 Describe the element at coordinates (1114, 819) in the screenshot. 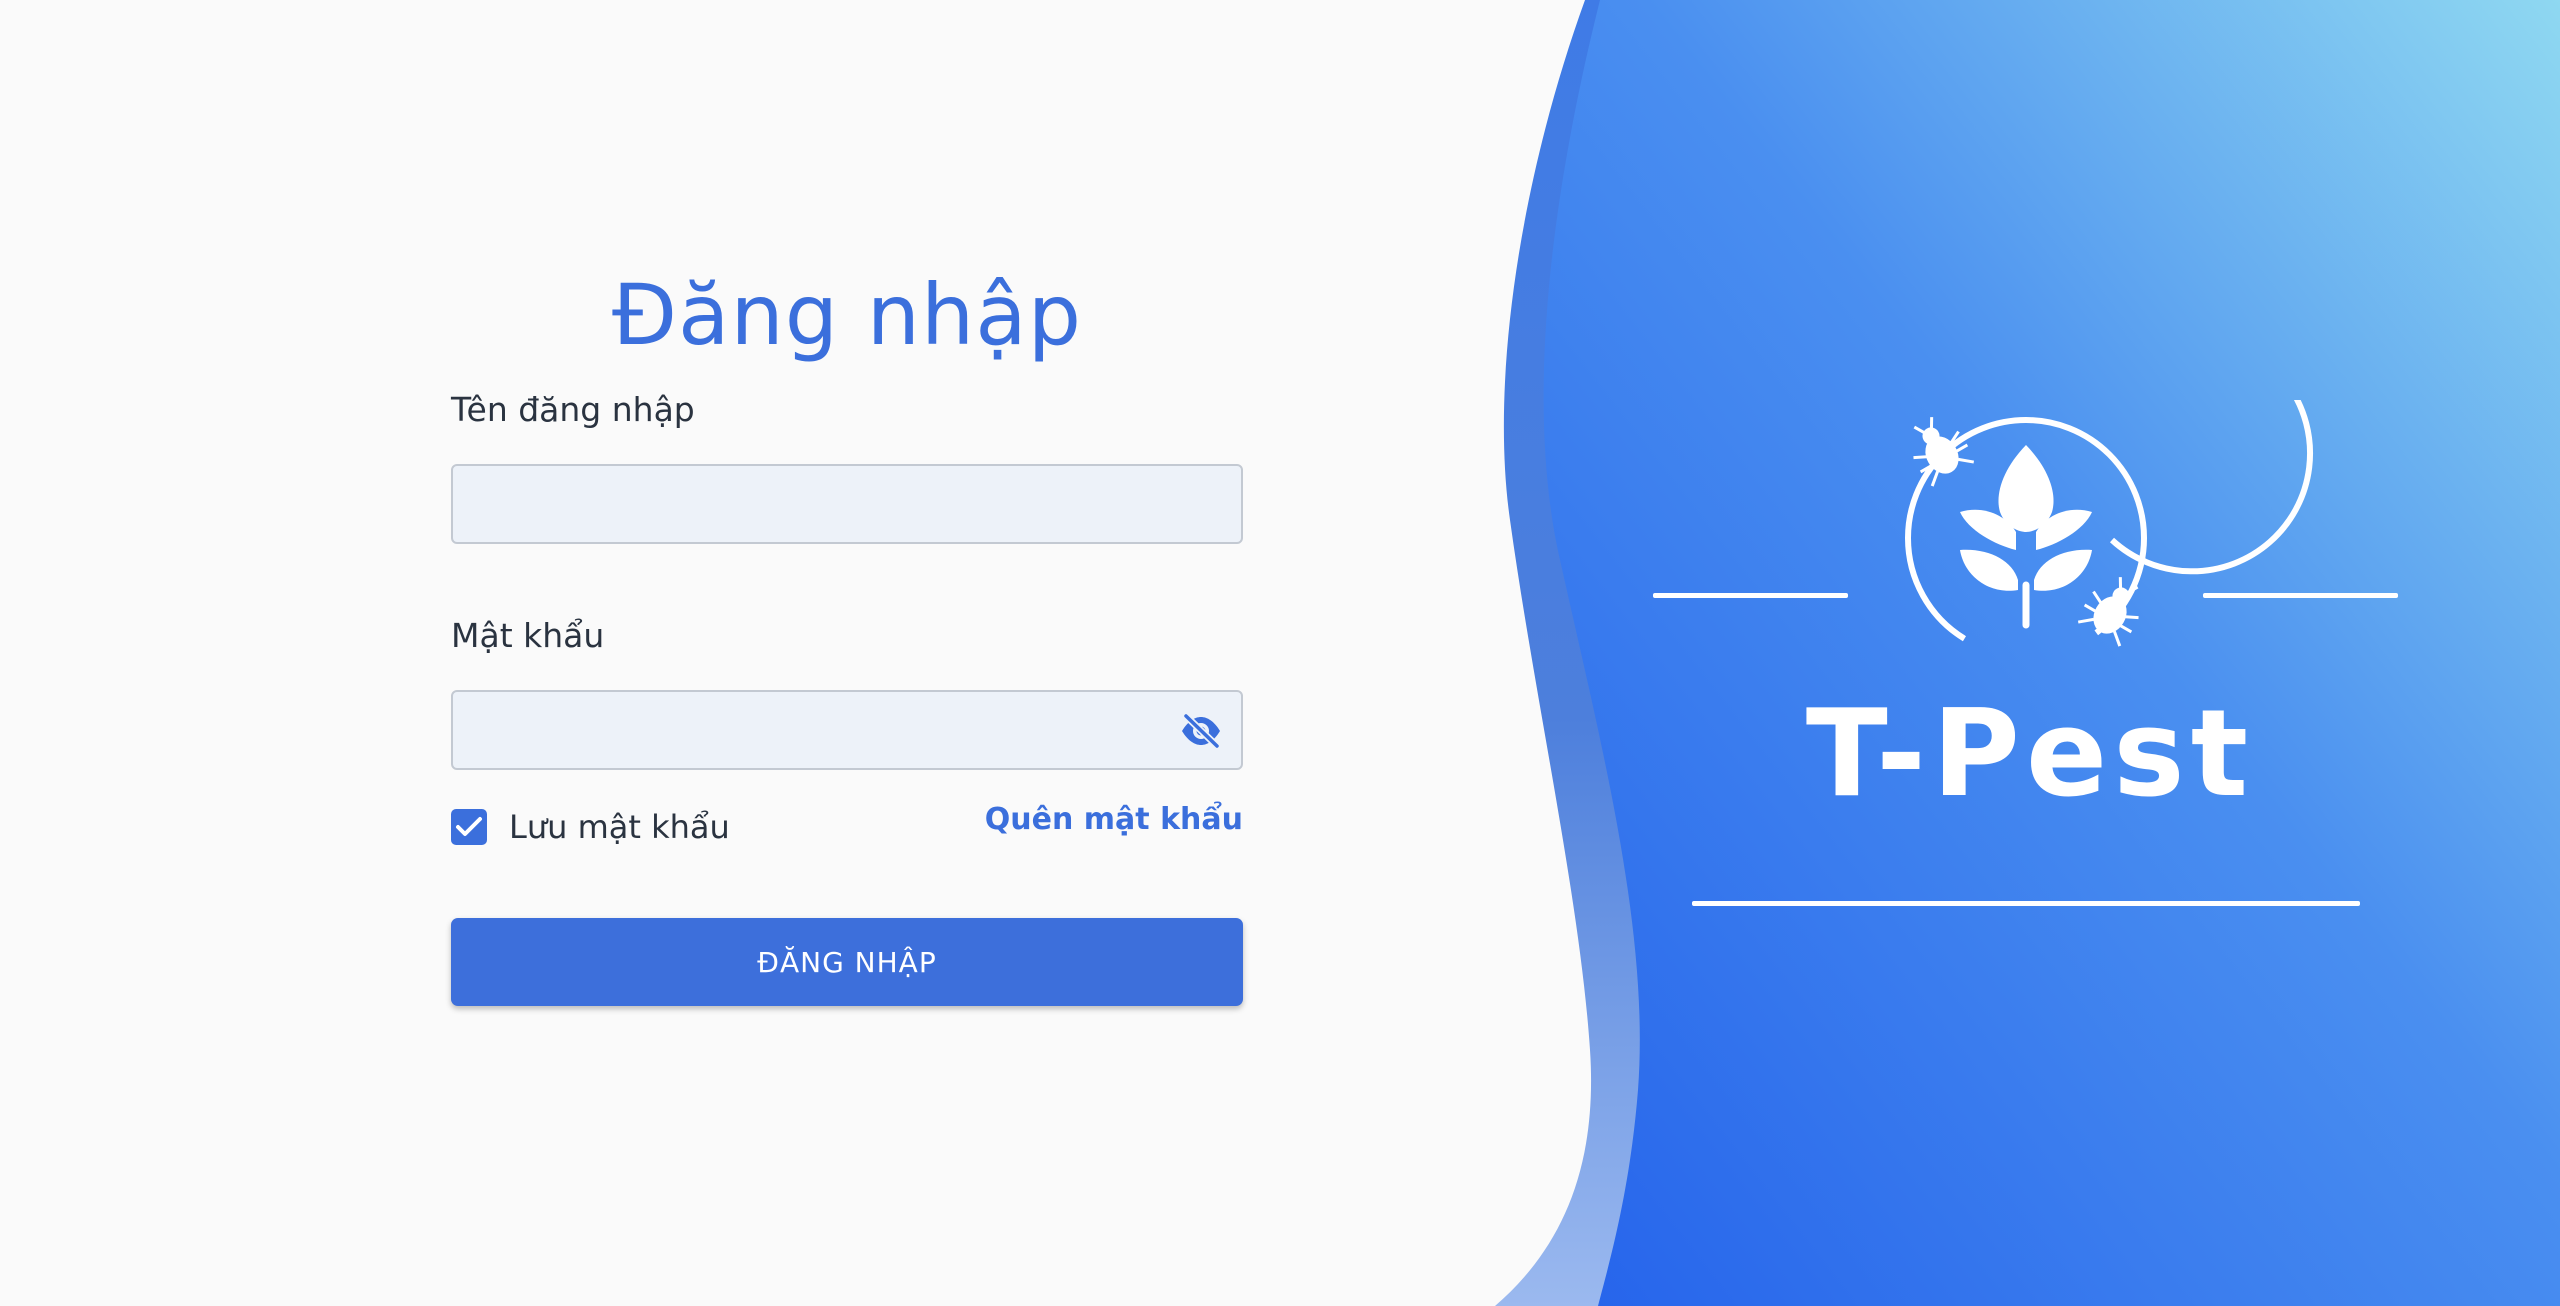

I see `forgot-password-link: Quên mật khẩu` at that location.